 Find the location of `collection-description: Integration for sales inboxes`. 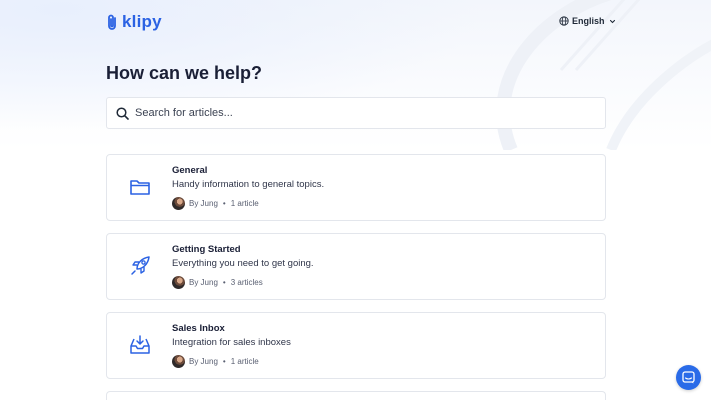

collection-description: Integration for sales inboxes is located at coordinates (231, 342).